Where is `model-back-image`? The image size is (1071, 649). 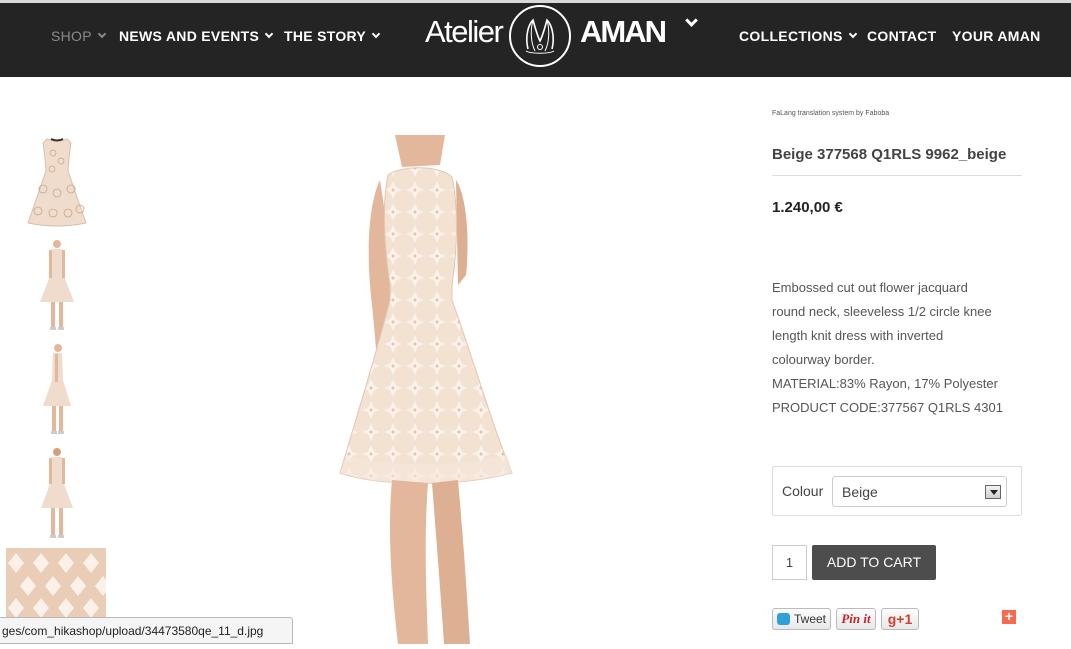
model-back-image is located at coordinates (57, 493).